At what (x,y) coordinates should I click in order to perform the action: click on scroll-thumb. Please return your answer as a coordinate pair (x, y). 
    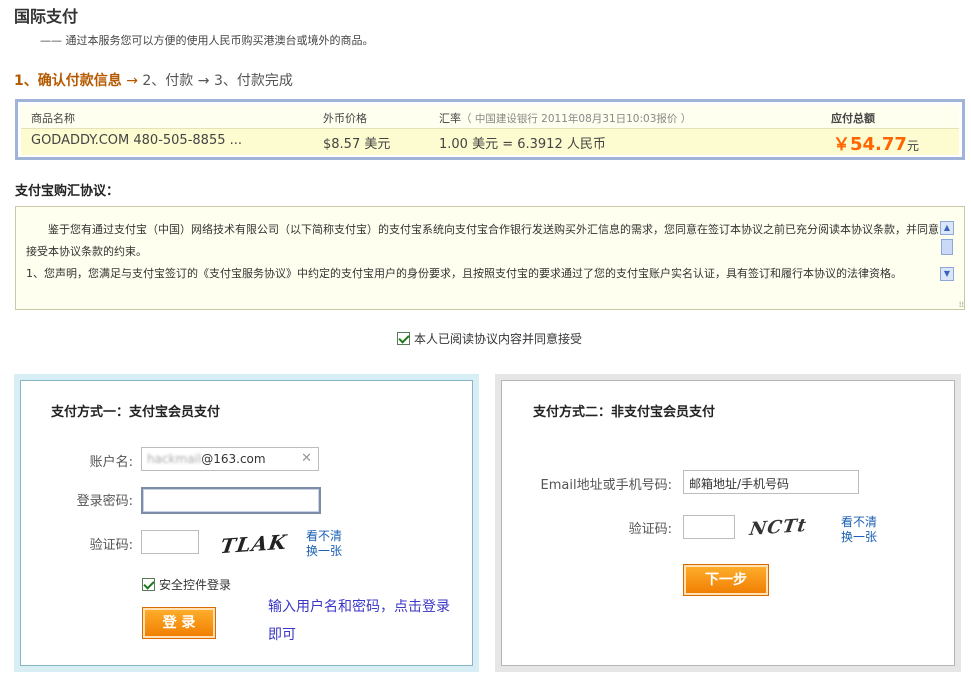
    Looking at the image, I should click on (947, 247).